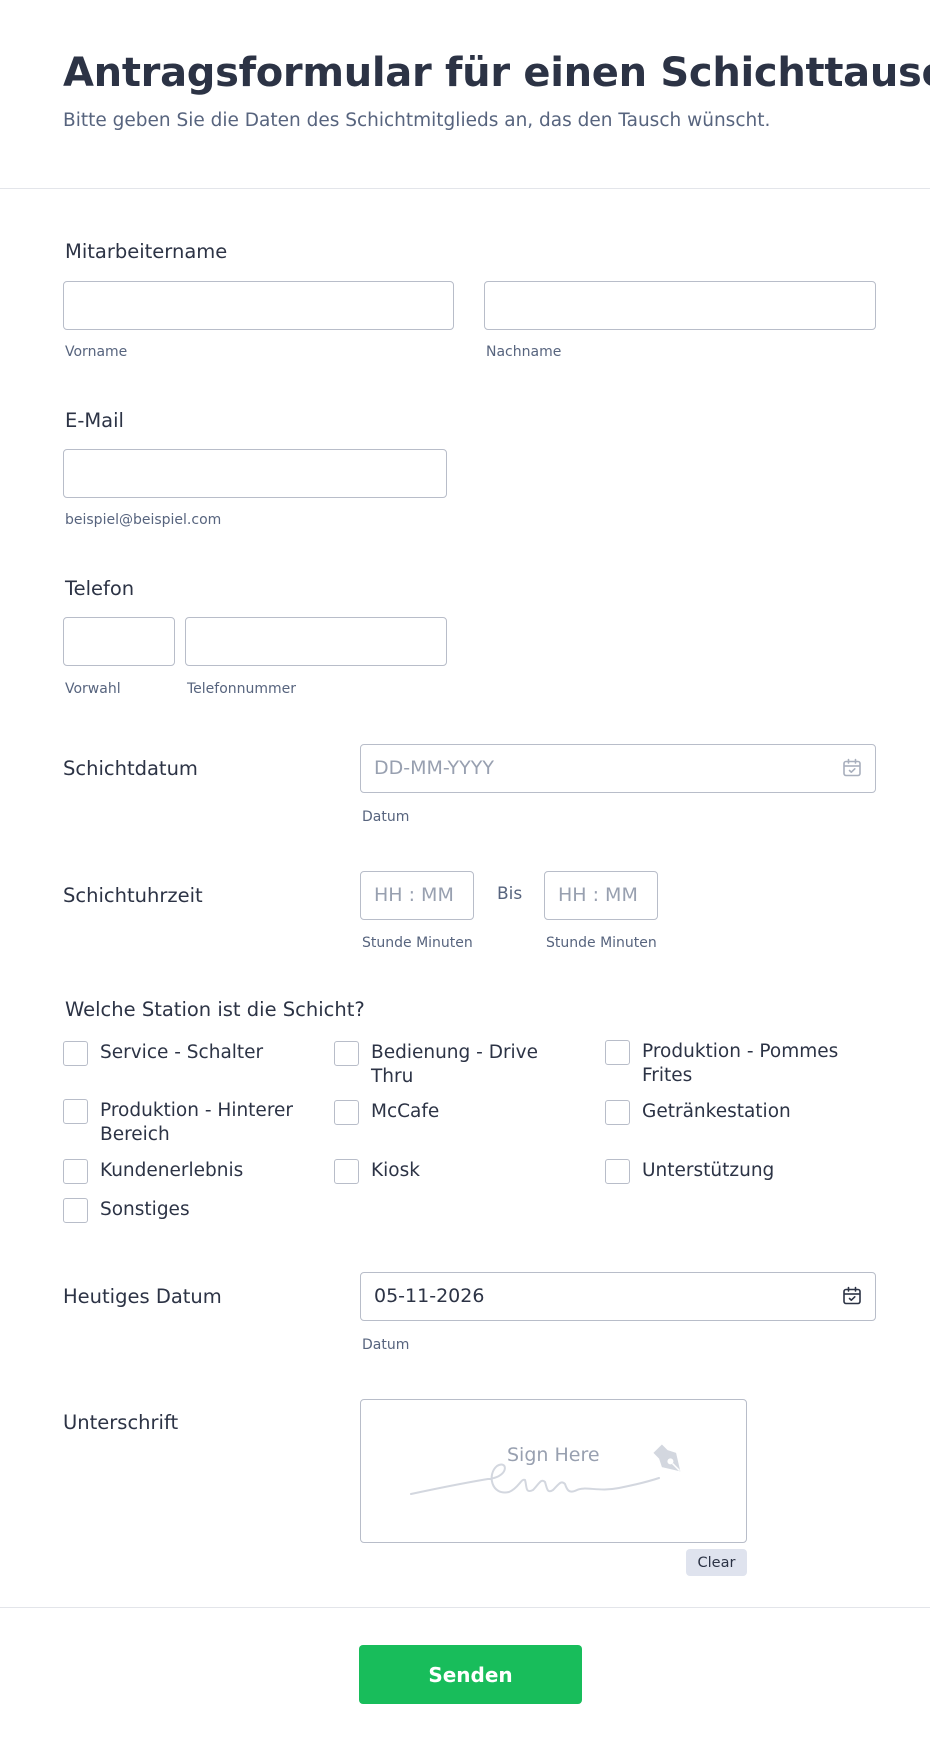  I want to click on station-option-label: Kundenerlebnis, so click(172, 1170).